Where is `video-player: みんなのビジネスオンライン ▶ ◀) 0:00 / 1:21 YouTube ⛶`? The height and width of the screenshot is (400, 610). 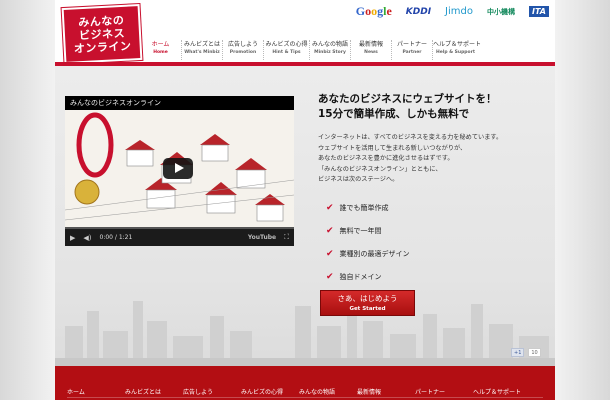 video-player: みんなのビジネスオンライン ▶ ◀) 0:00 / 1:21 YouTube ⛶ is located at coordinates (179, 171).